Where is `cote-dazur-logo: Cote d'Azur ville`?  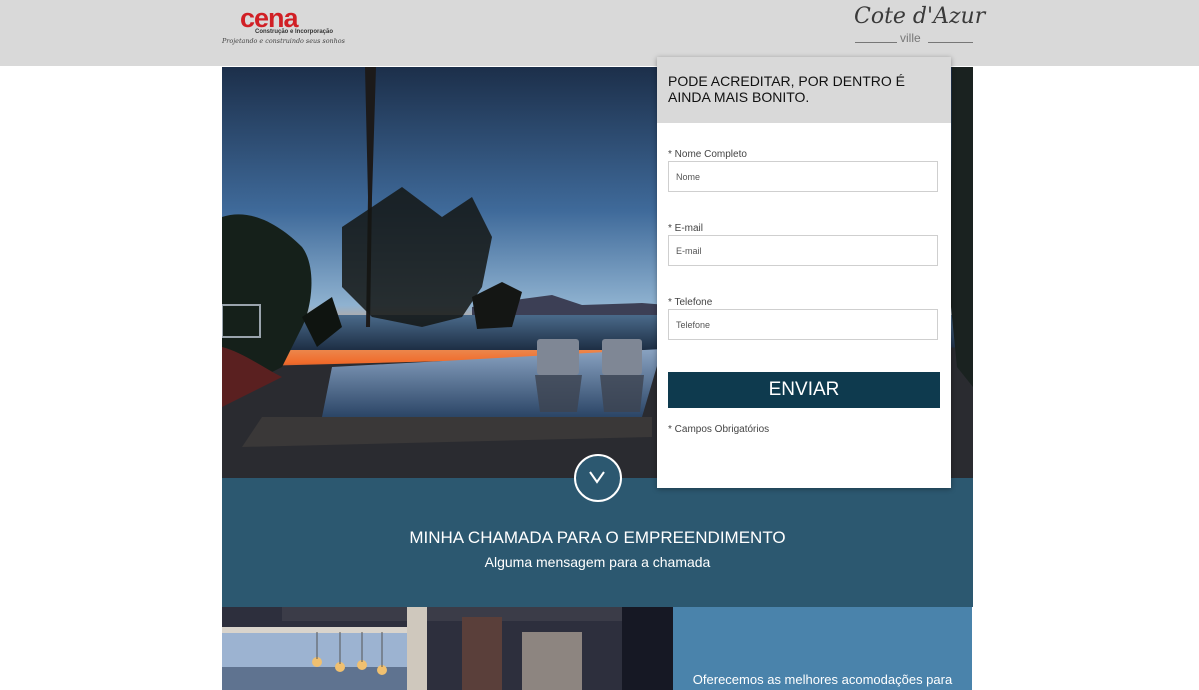 cote-dazur-logo: Cote d'Azur ville is located at coordinates (918, 26).